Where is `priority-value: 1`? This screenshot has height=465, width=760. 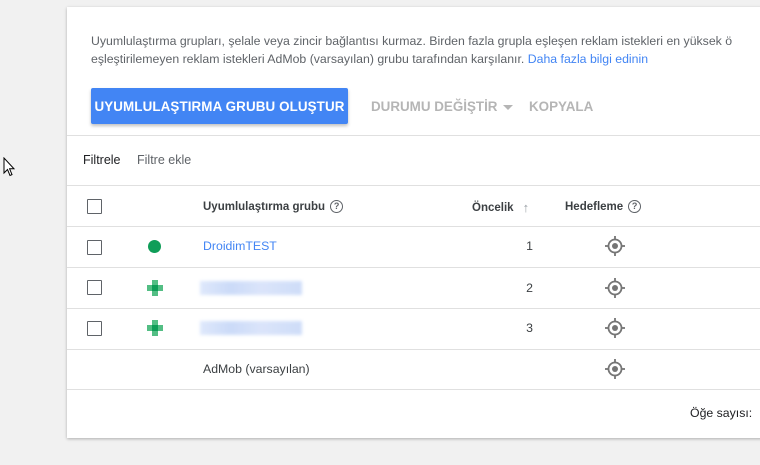 priority-value: 1 is located at coordinates (529, 246).